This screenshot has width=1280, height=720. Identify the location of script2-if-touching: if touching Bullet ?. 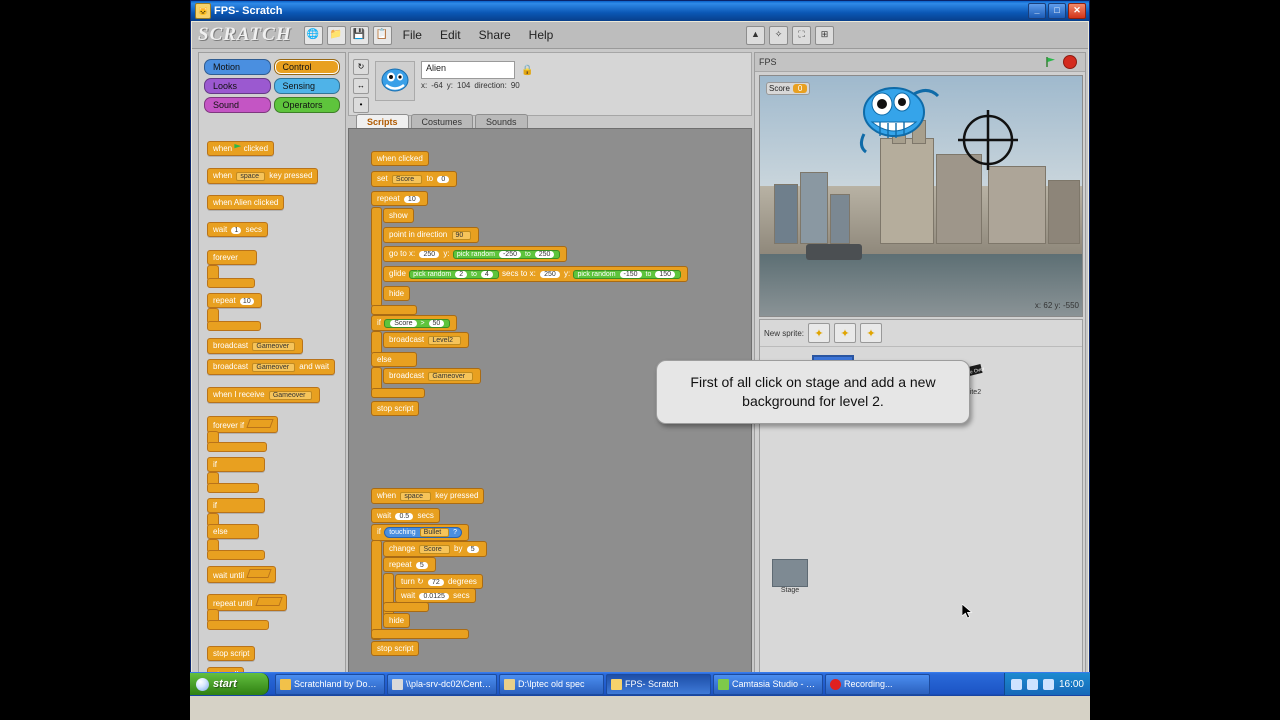
(420, 532).